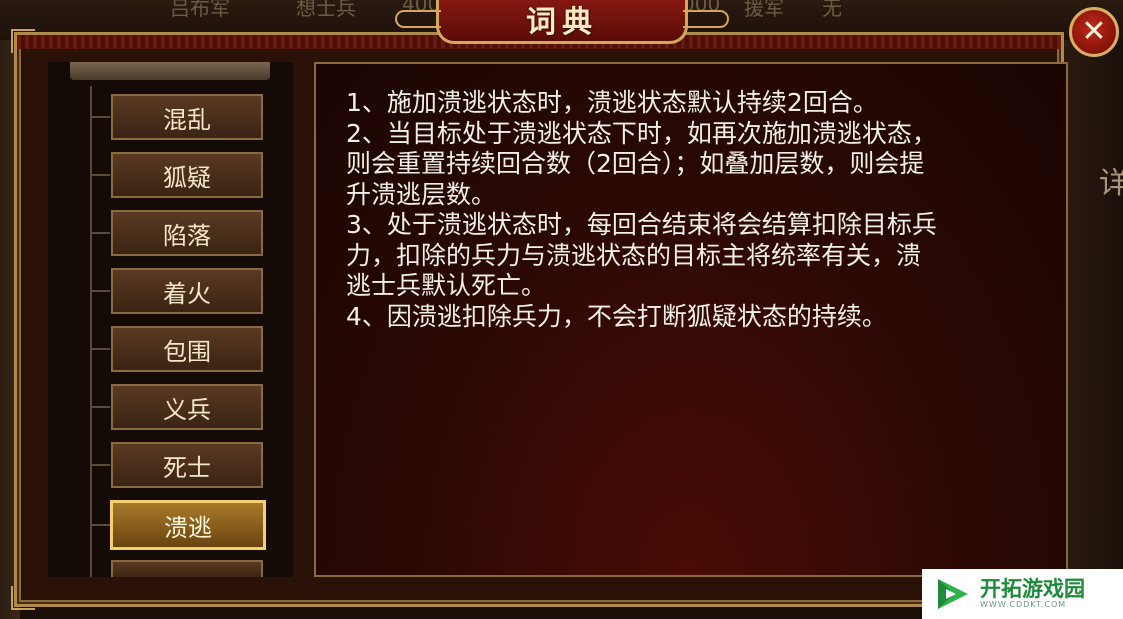 The image size is (1123, 619). I want to click on term-item-kuitao: 溃逃, so click(188, 525).